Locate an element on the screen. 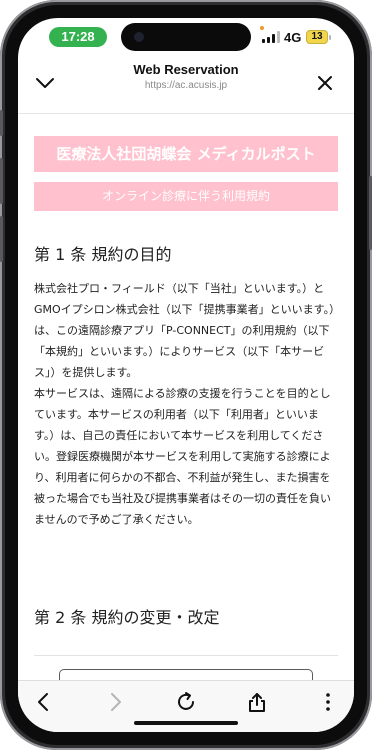  volume-up-button is located at coordinates (1, 181).